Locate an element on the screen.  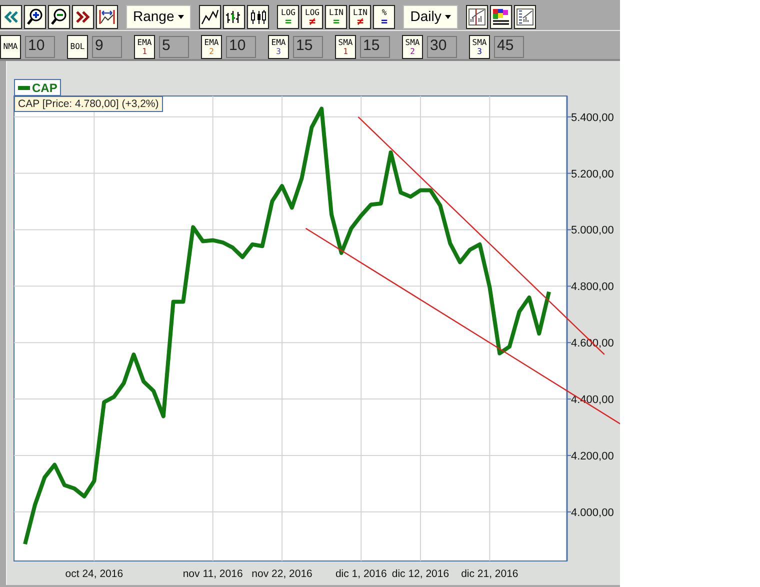
line-chart-button is located at coordinates (210, 16).